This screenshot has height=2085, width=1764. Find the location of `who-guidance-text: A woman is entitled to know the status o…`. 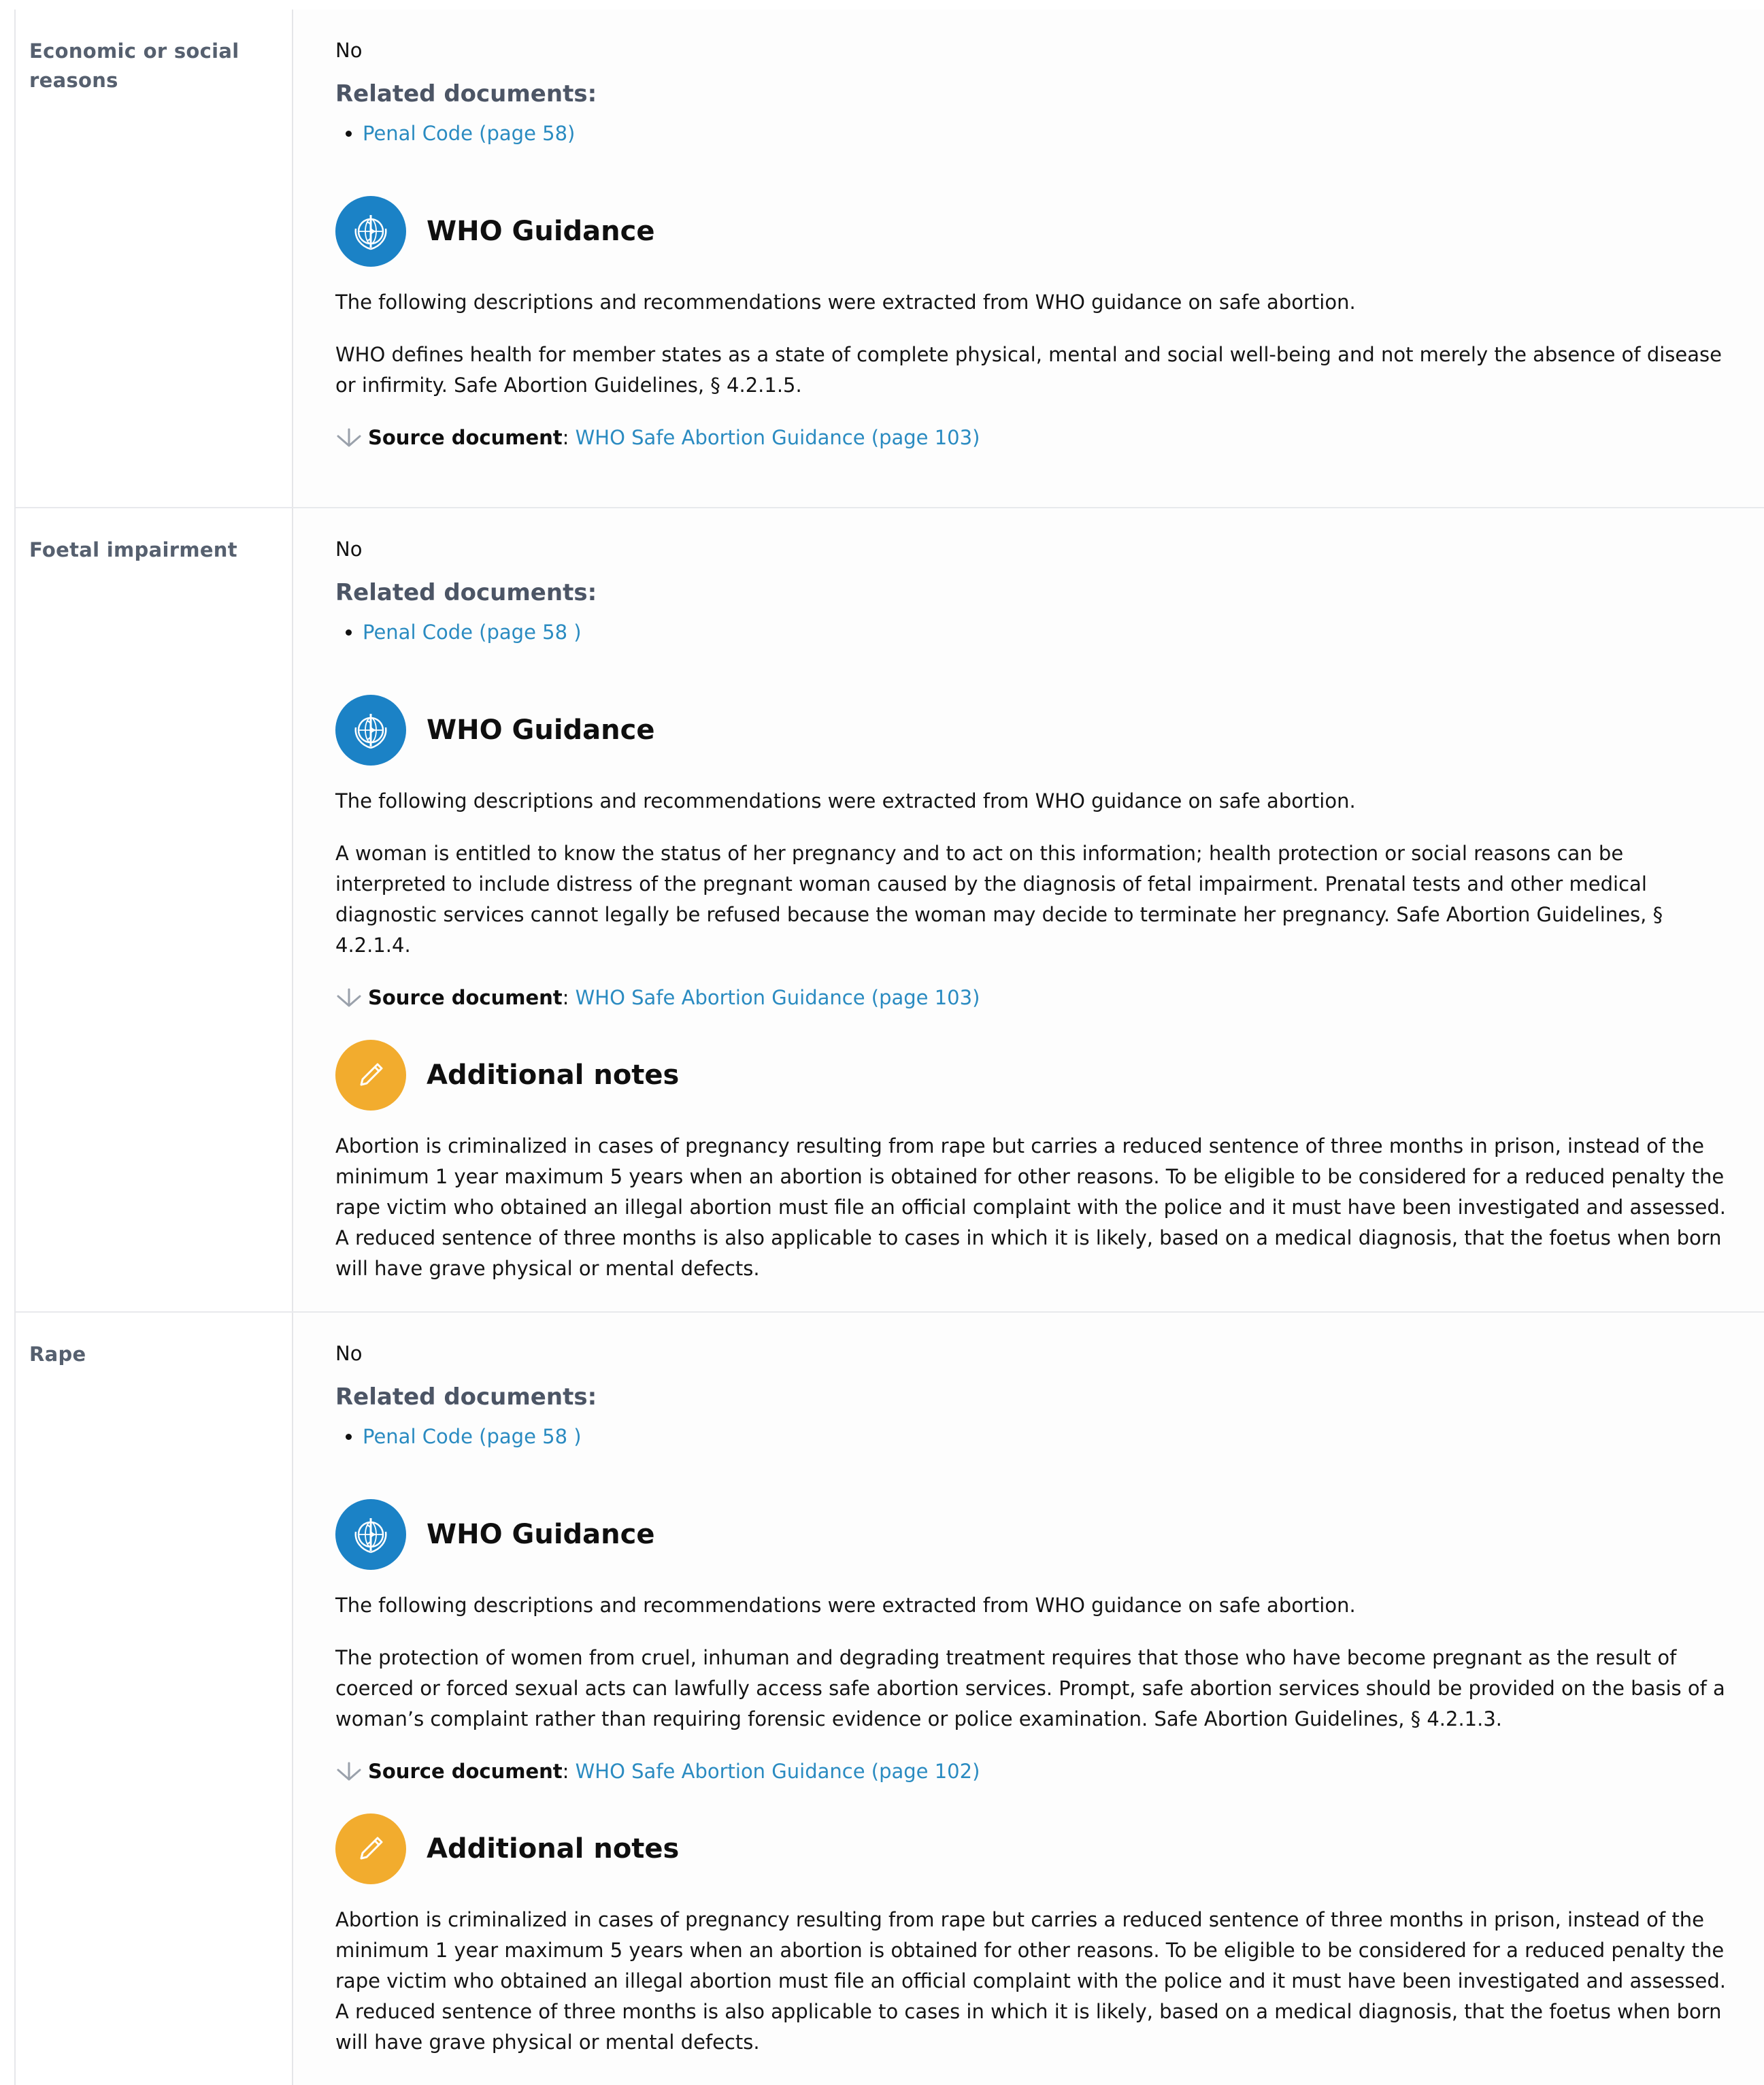

who-guidance-text: A woman is entitled to know the status o… is located at coordinates (999, 899).